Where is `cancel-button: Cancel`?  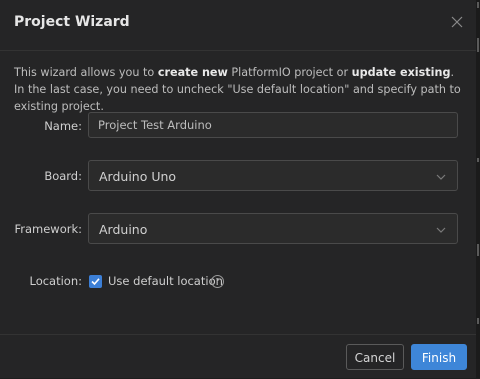 cancel-button: Cancel is located at coordinates (375, 357).